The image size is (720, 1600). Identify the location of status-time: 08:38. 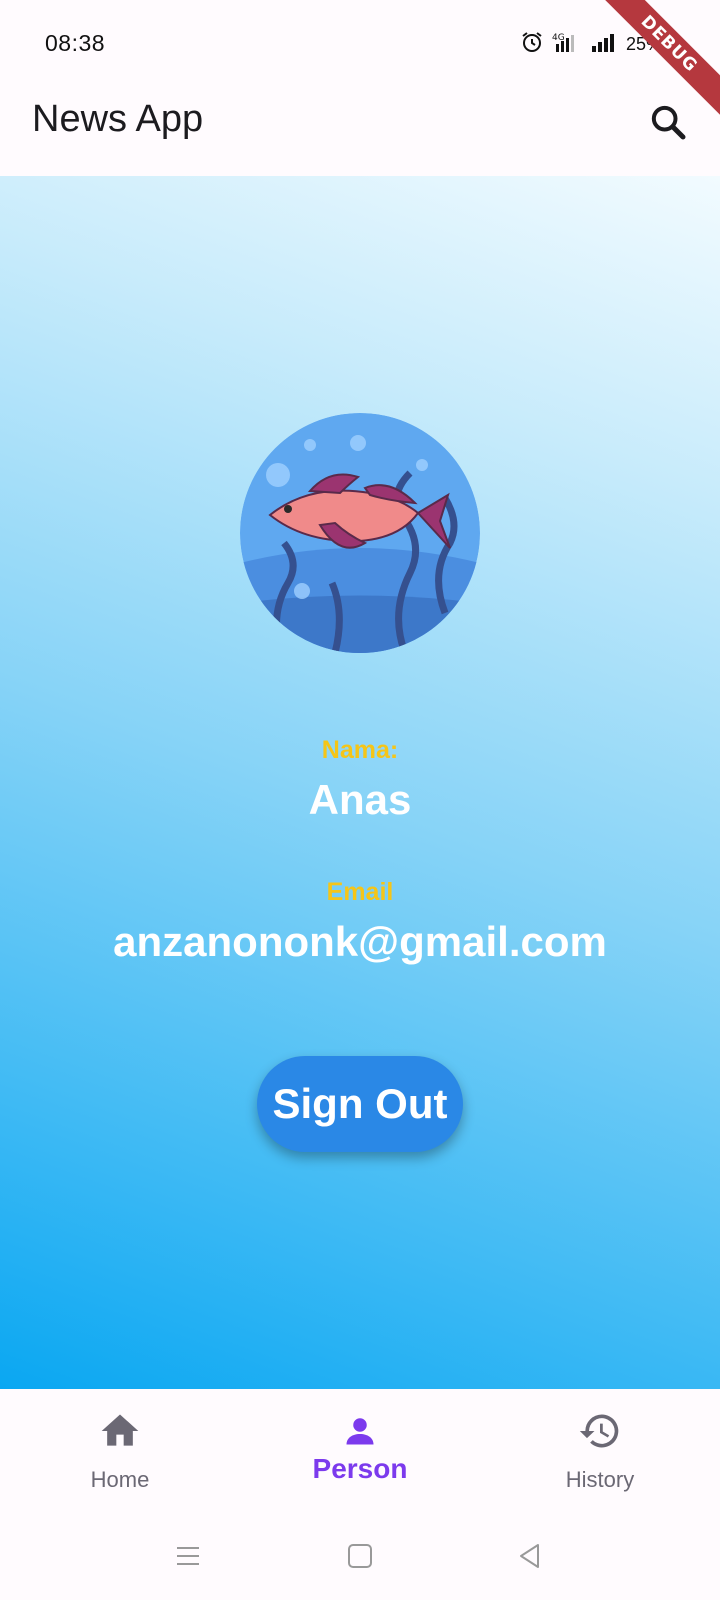
(75, 43).